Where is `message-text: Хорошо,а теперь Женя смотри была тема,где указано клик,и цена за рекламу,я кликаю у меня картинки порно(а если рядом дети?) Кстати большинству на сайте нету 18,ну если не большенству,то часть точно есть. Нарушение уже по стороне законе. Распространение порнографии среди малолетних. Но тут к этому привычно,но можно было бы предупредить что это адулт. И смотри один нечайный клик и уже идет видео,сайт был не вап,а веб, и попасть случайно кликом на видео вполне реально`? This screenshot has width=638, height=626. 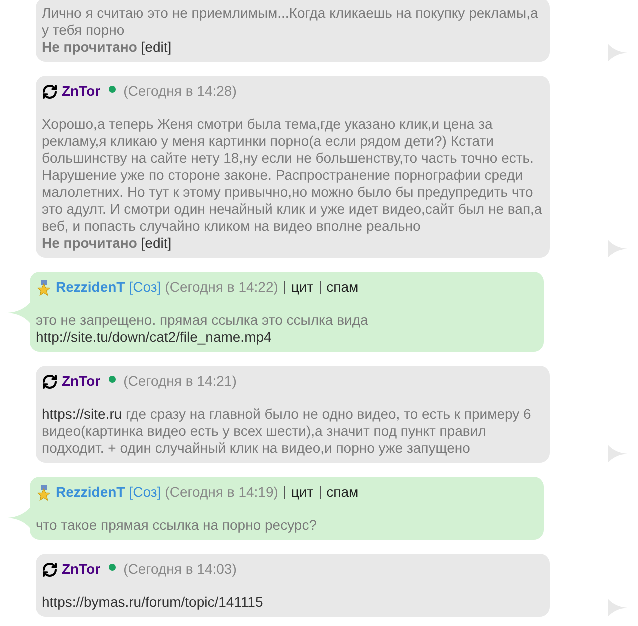 message-text: Хорошо,а теперь Женя смотри была тема,где указано клик,и цена за рекламу,я кликаю у меня картинки порно(а если рядом дети?) Кстати большинству на сайте нету 18,ну если не большенству,то часть точно есть. Нарушение уже по стороне законе. Распространение порнографии среди малолетних. Но тут к этому привычно,но можно было бы предупредить что это адулт. И смотри один нечайный клик и уже идет видео,сайт был не вап,а веб, и попасть случайно кликом на видео вполне реально is located at coordinates (293, 175).